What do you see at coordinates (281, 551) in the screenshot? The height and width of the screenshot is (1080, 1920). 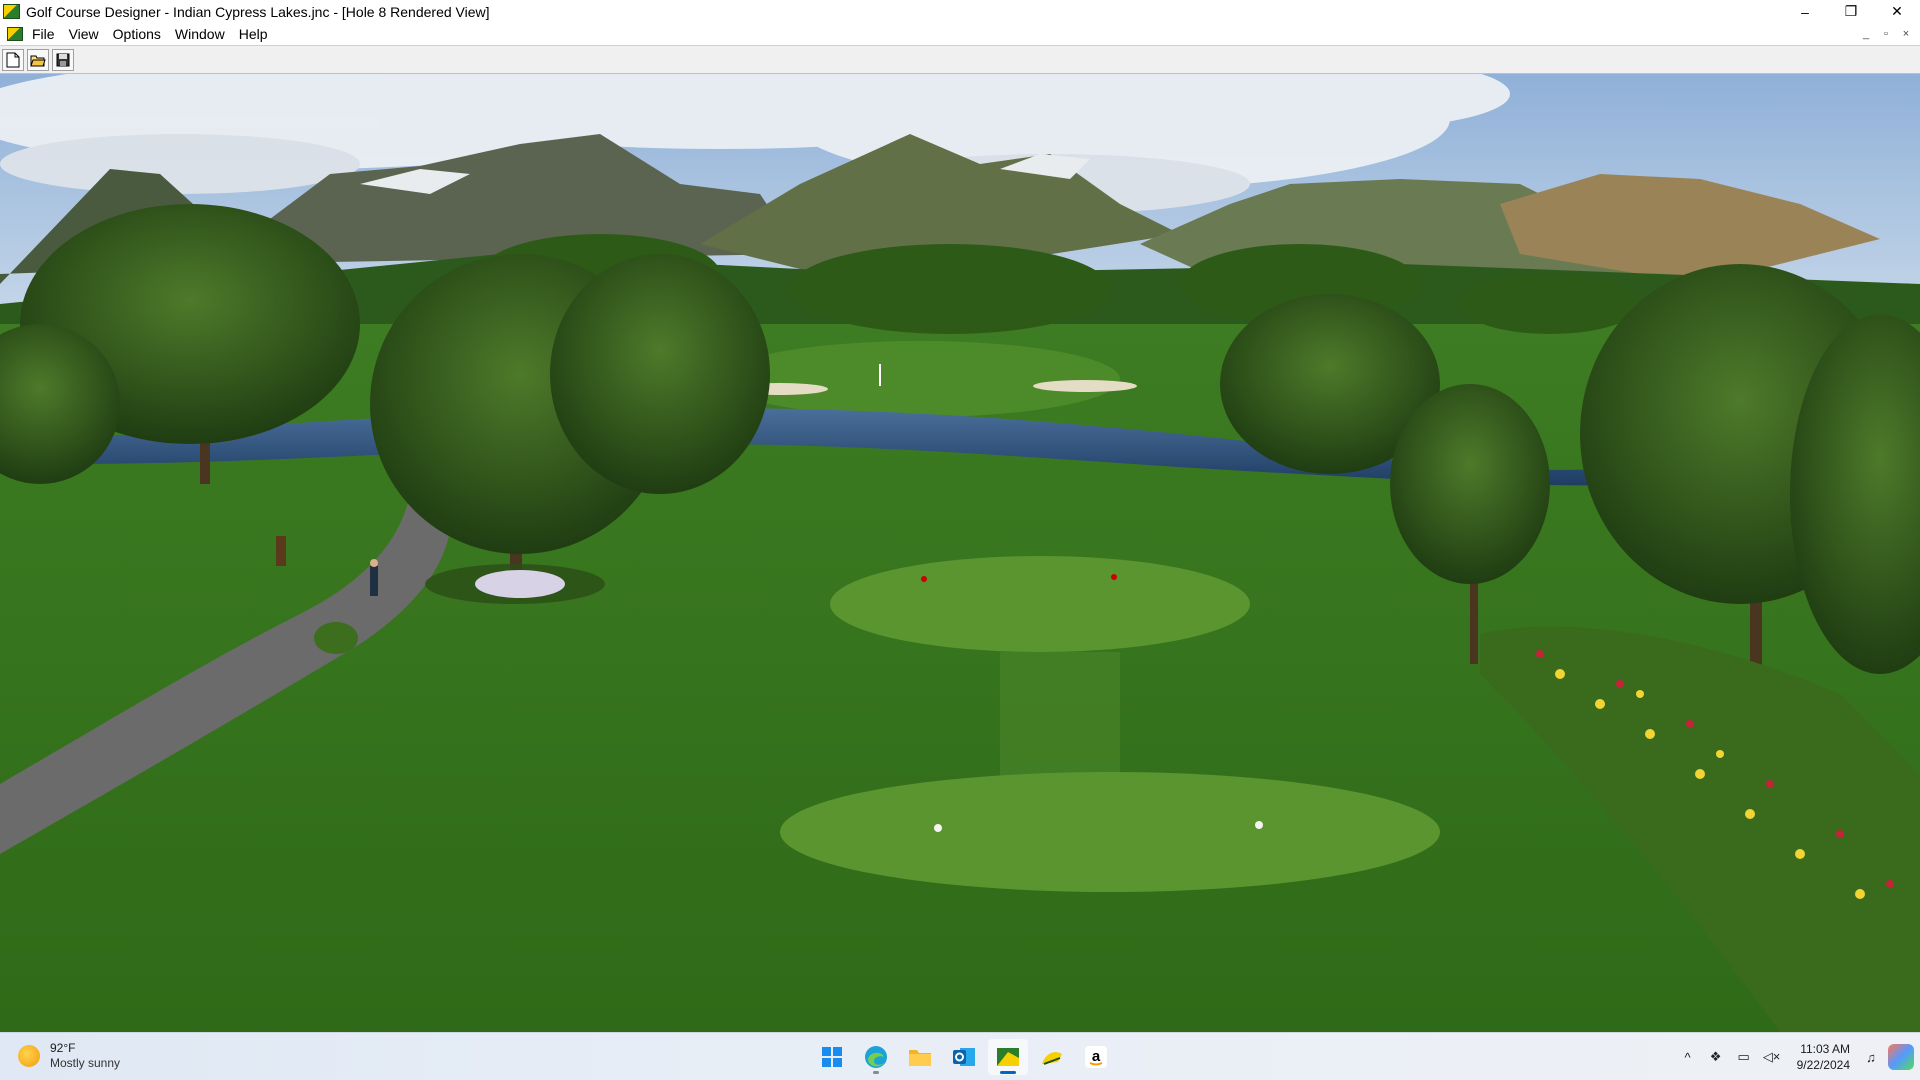 I see `distance-post` at bounding box center [281, 551].